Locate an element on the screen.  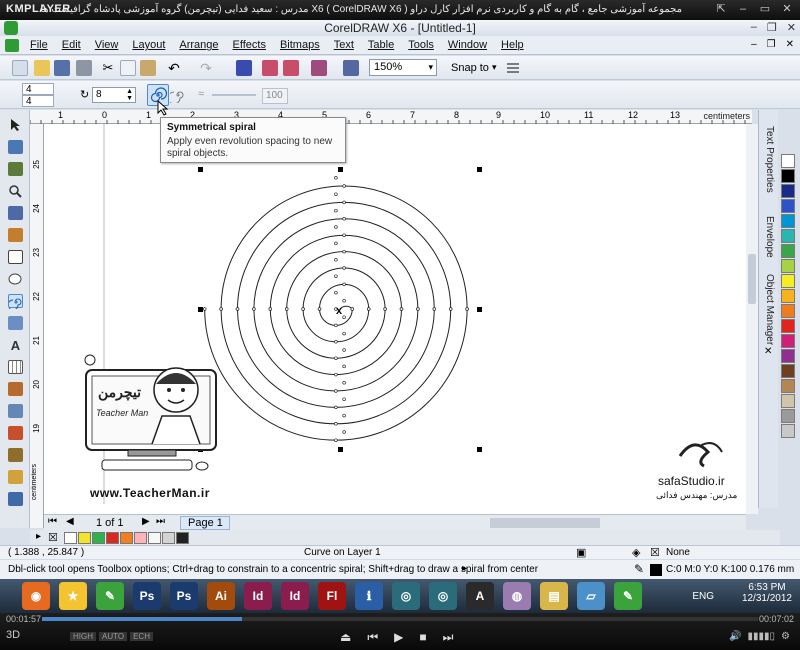
welcome-screen-icon is located at coordinates (351, 68).